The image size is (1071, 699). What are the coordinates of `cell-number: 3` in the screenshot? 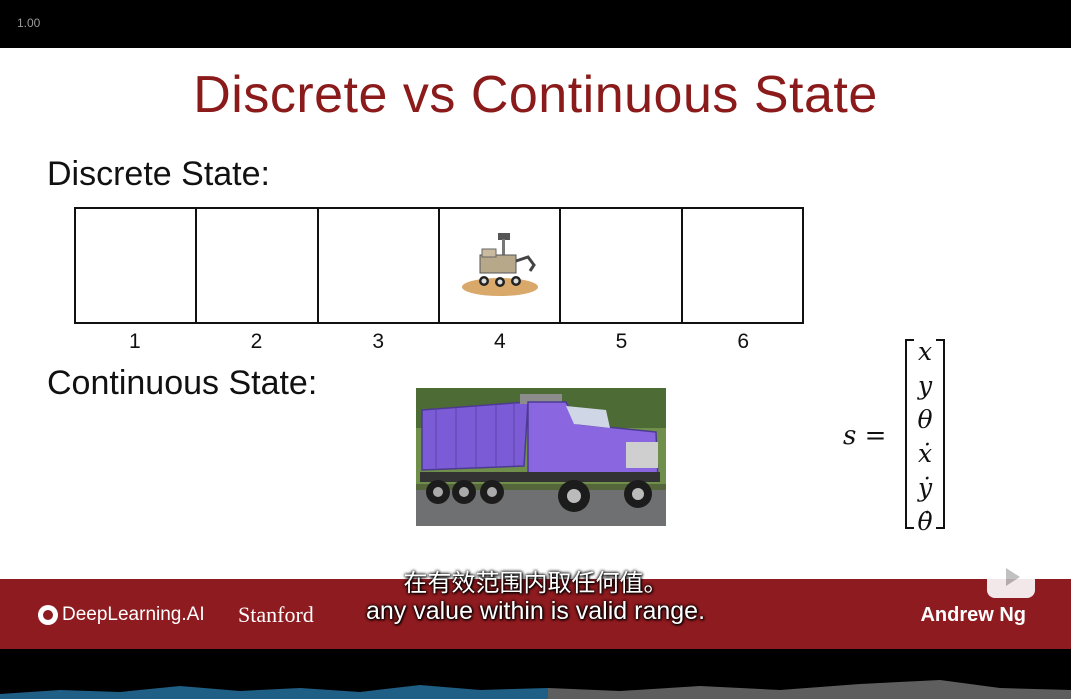 It's located at (378, 341).